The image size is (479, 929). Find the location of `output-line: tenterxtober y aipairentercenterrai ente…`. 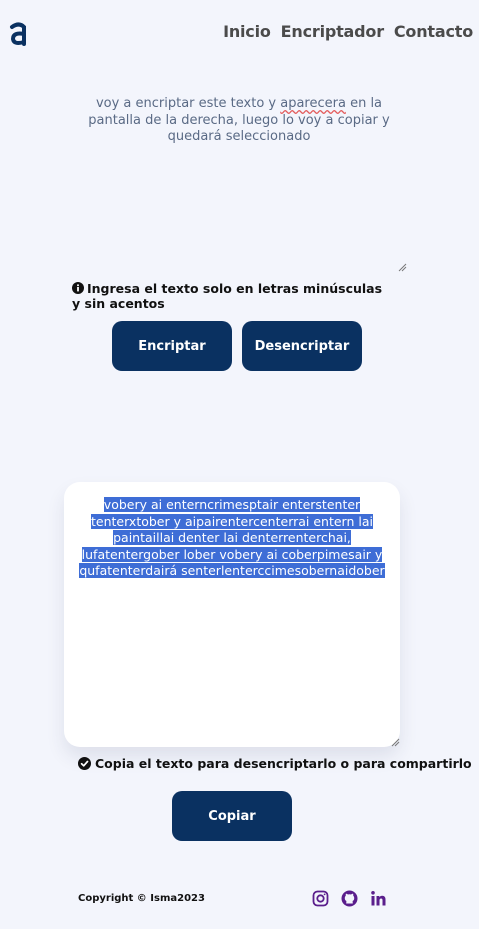

output-line: tenterxtober y aipairentercenterrai ente… is located at coordinates (232, 521).